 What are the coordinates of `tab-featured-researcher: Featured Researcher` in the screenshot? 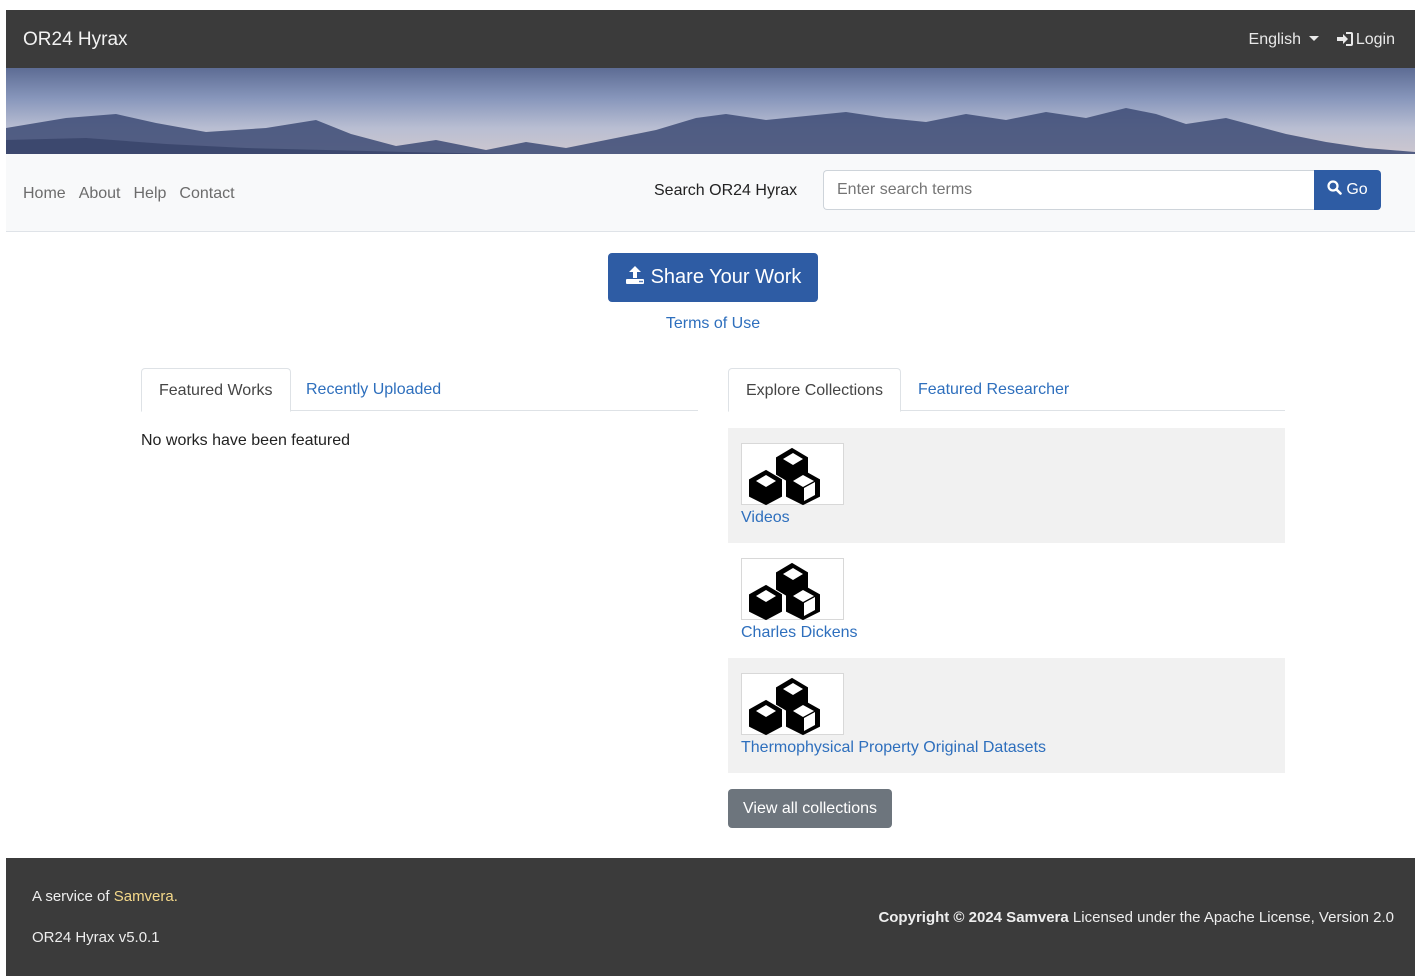 It's located at (993, 389).